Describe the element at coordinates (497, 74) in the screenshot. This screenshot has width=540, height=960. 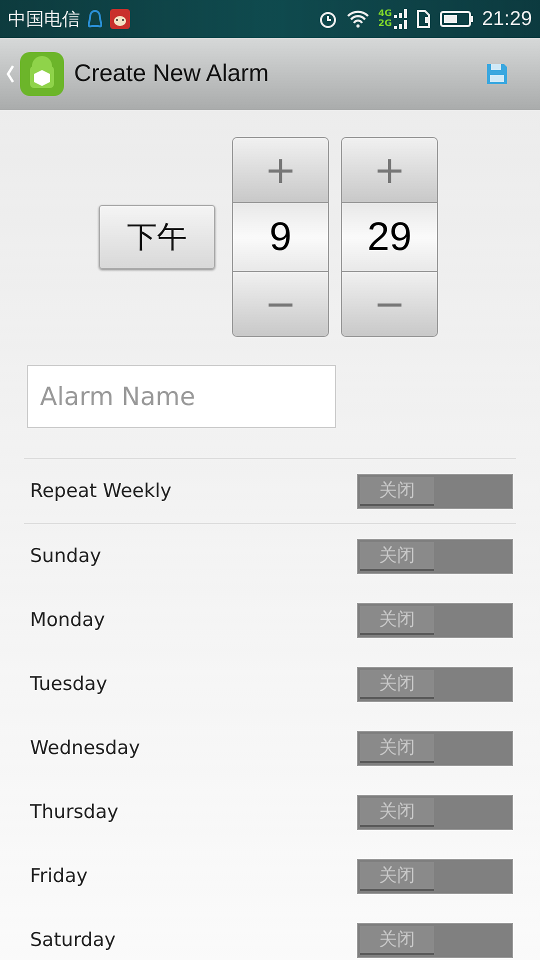
I see `save-icon` at that location.